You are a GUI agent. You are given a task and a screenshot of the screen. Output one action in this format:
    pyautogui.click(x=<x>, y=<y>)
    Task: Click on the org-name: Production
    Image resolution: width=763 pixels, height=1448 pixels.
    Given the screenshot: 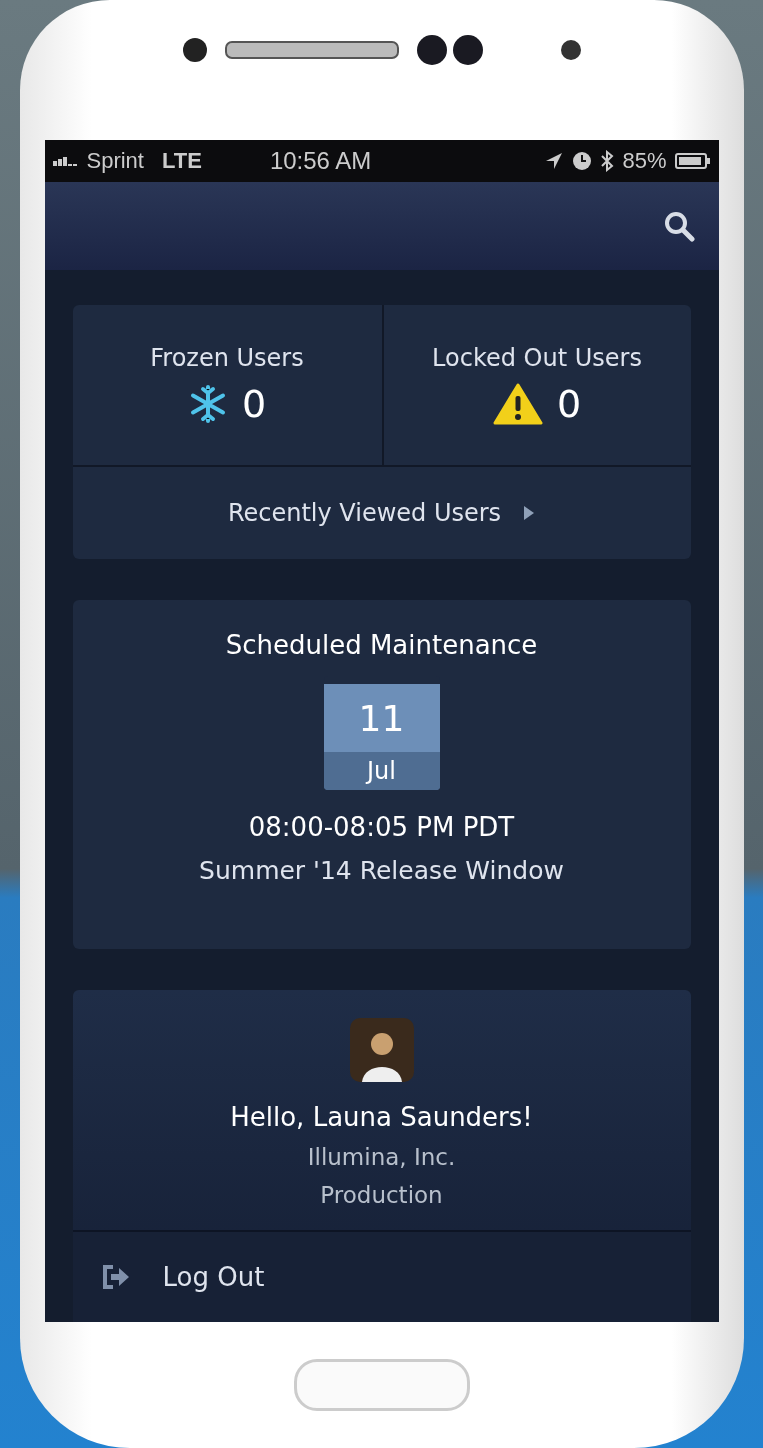 What is the action you would take?
    pyautogui.click(x=381, y=1195)
    